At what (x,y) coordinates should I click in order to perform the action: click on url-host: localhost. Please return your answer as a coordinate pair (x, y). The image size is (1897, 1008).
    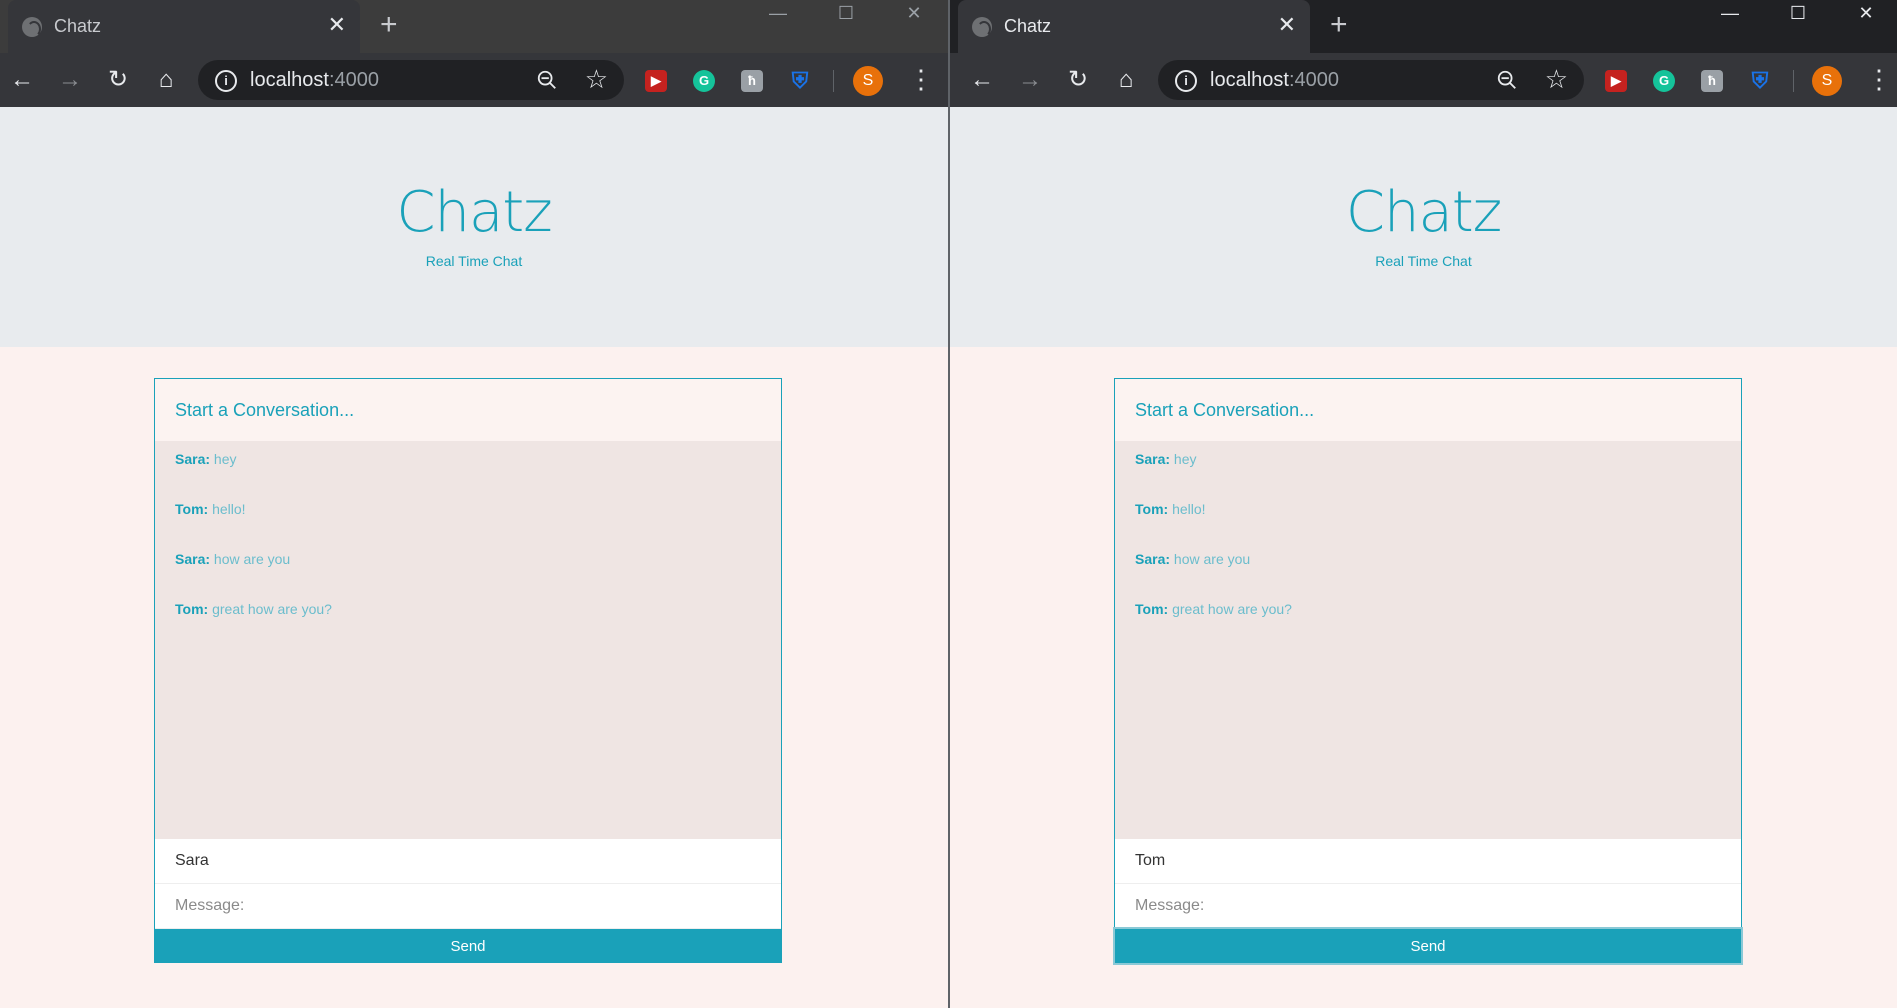
    Looking at the image, I should click on (289, 80).